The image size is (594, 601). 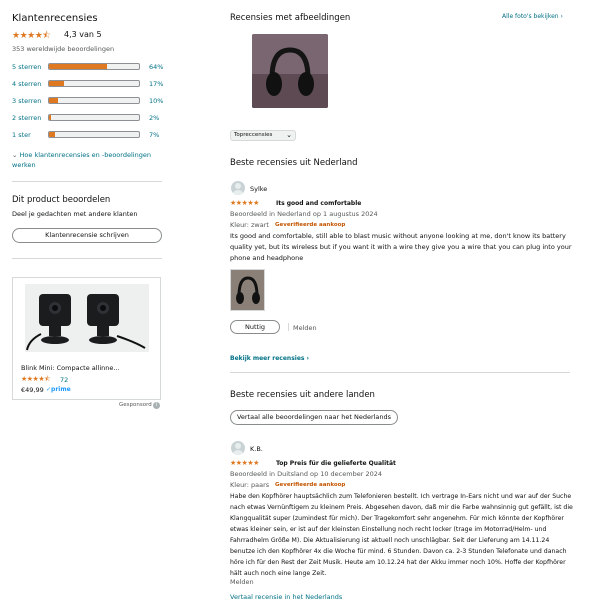 What do you see at coordinates (83, 34) in the screenshot?
I see `average-rating-text: 4,3 van 5` at bounding box center [83, 34].